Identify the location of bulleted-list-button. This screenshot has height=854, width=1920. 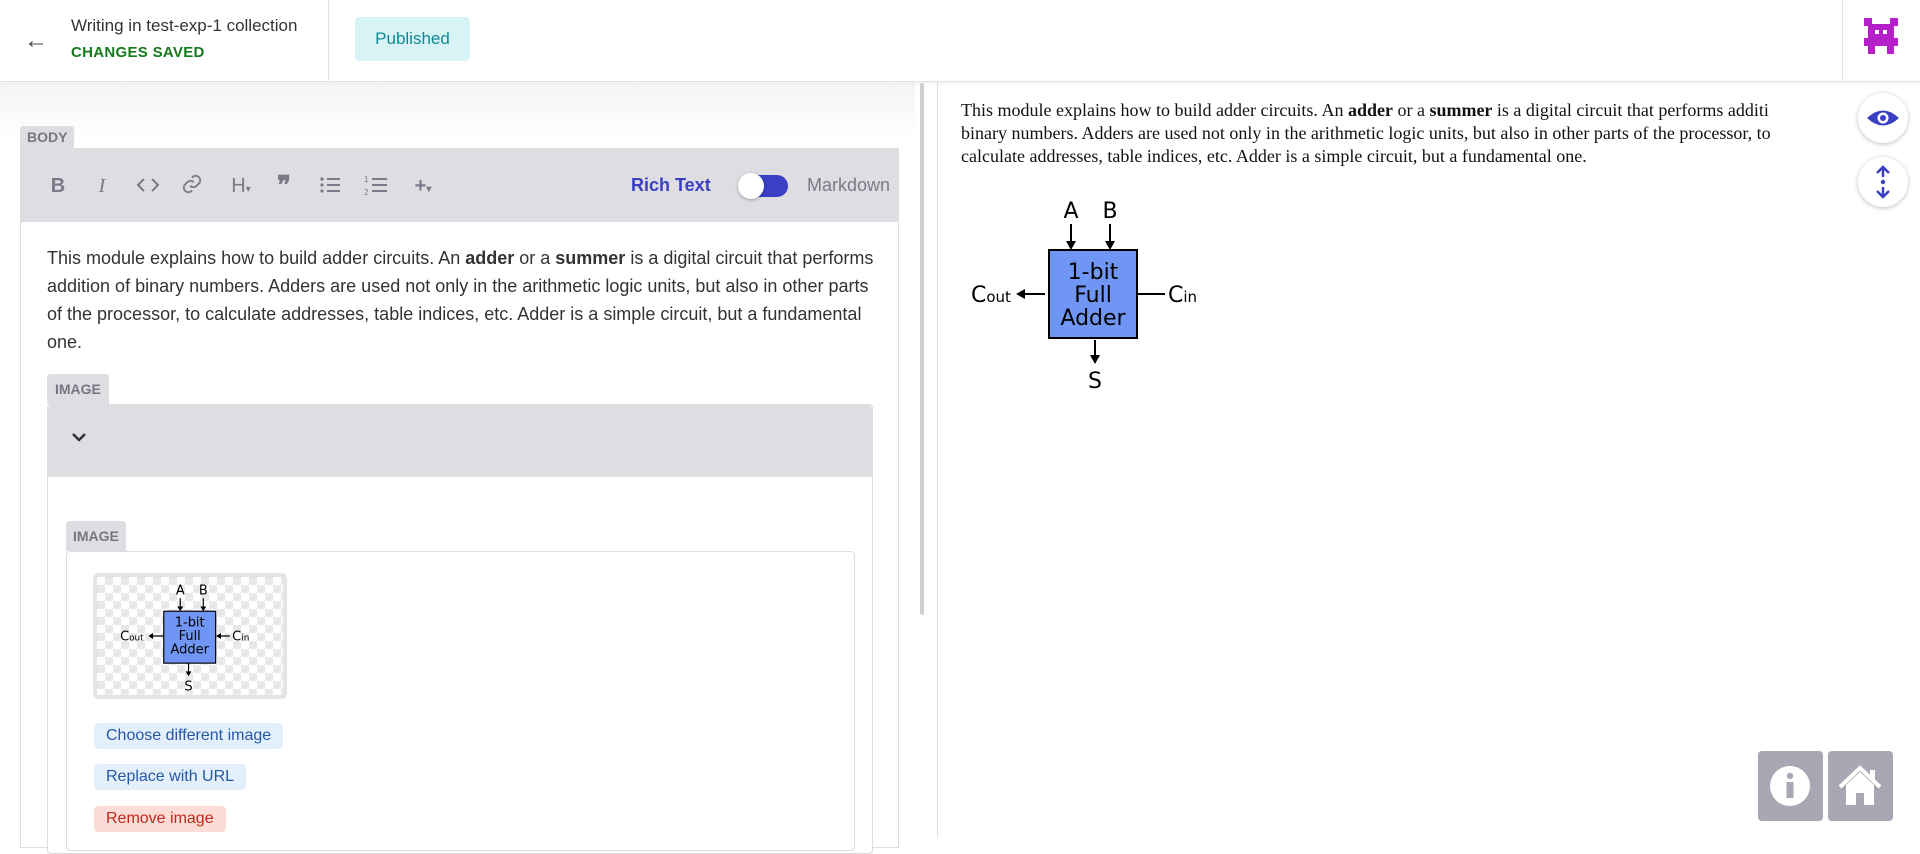
(330, 186).